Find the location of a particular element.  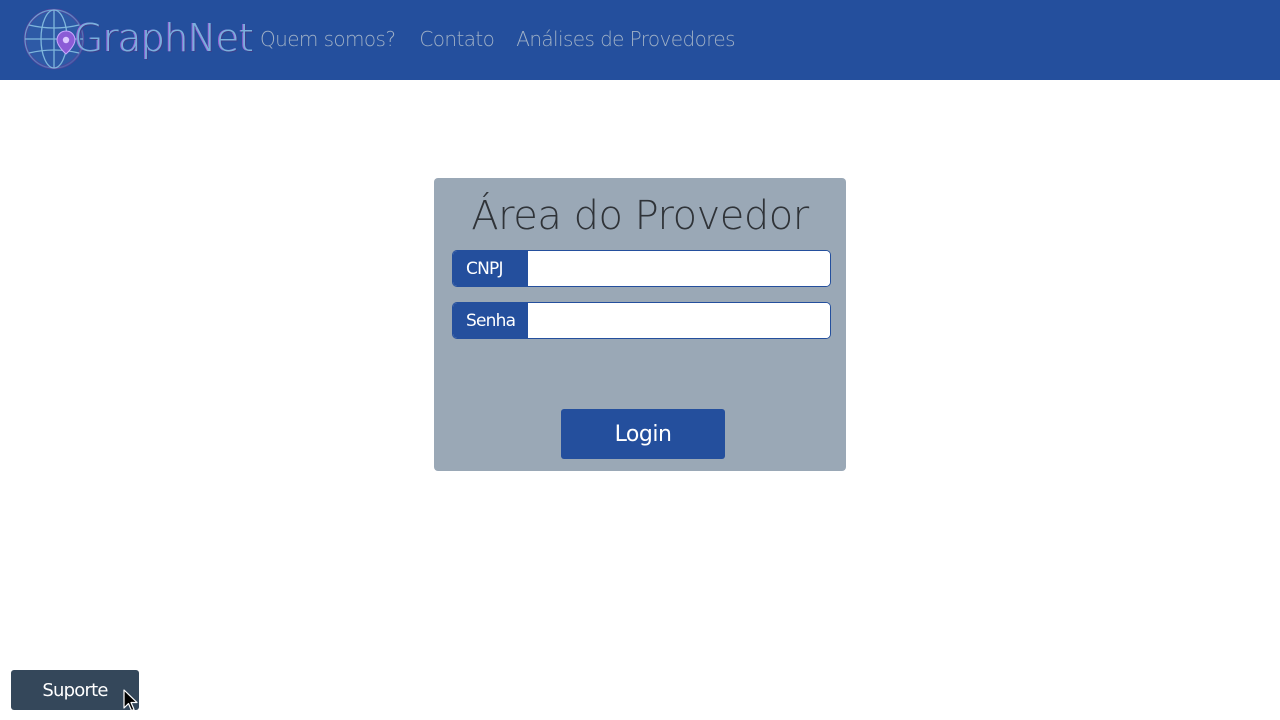

cnpj-field-group: CNPJ is located at coordinates (641, 268).